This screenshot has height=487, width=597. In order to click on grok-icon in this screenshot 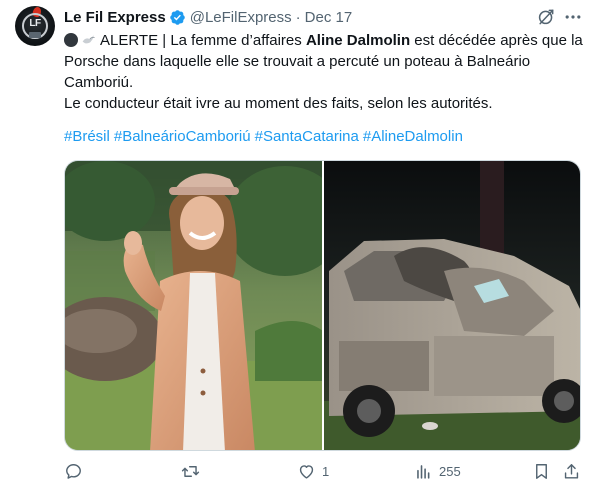, I will do `click(546, 17)`.